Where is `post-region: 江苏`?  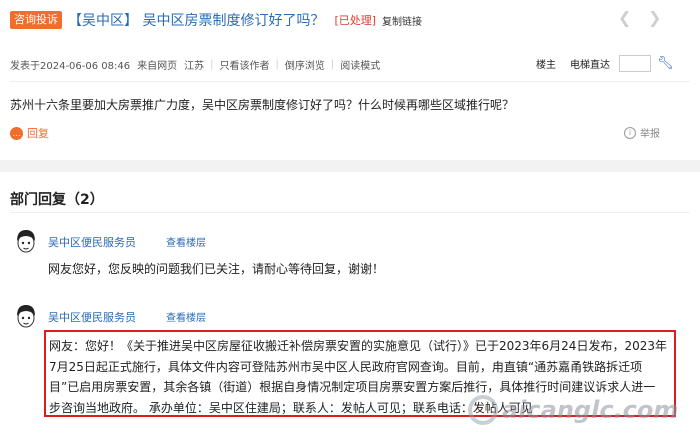 post-region: 江苏 is located at coordinates (194, 66).